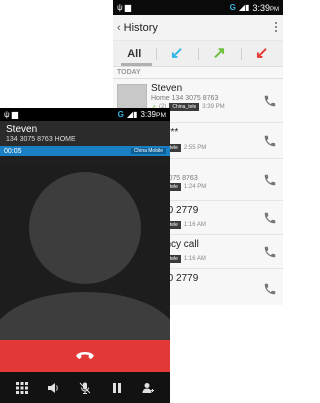 This screenshot has height=403, width=320. What do you see at coordinates (167, 88) in the screenshot?
I see `contact-name: Steven` at bounding box center [167, 88].